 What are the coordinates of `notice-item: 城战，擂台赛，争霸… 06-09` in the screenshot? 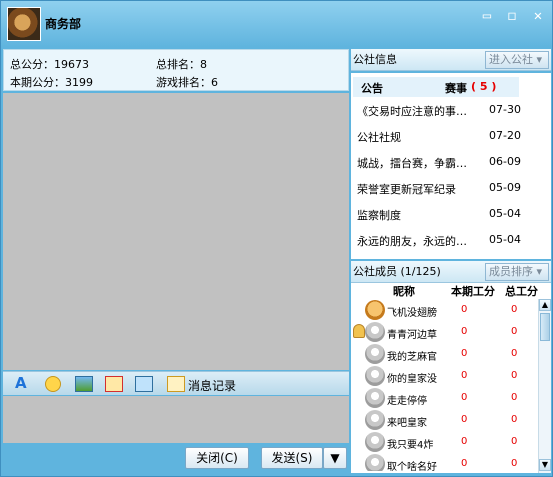 It's located at (451, 164).